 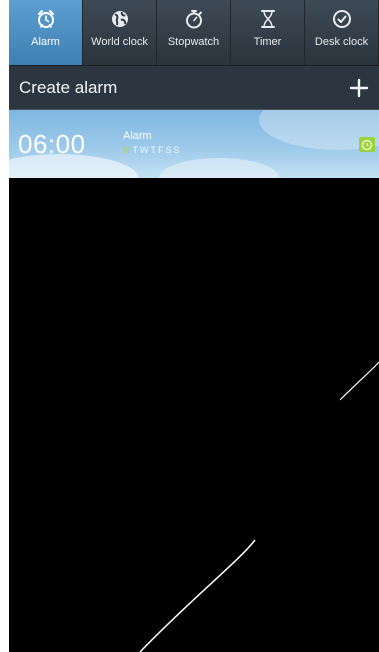 I want to click on day-thursday: T, so click(x=154, y=150).